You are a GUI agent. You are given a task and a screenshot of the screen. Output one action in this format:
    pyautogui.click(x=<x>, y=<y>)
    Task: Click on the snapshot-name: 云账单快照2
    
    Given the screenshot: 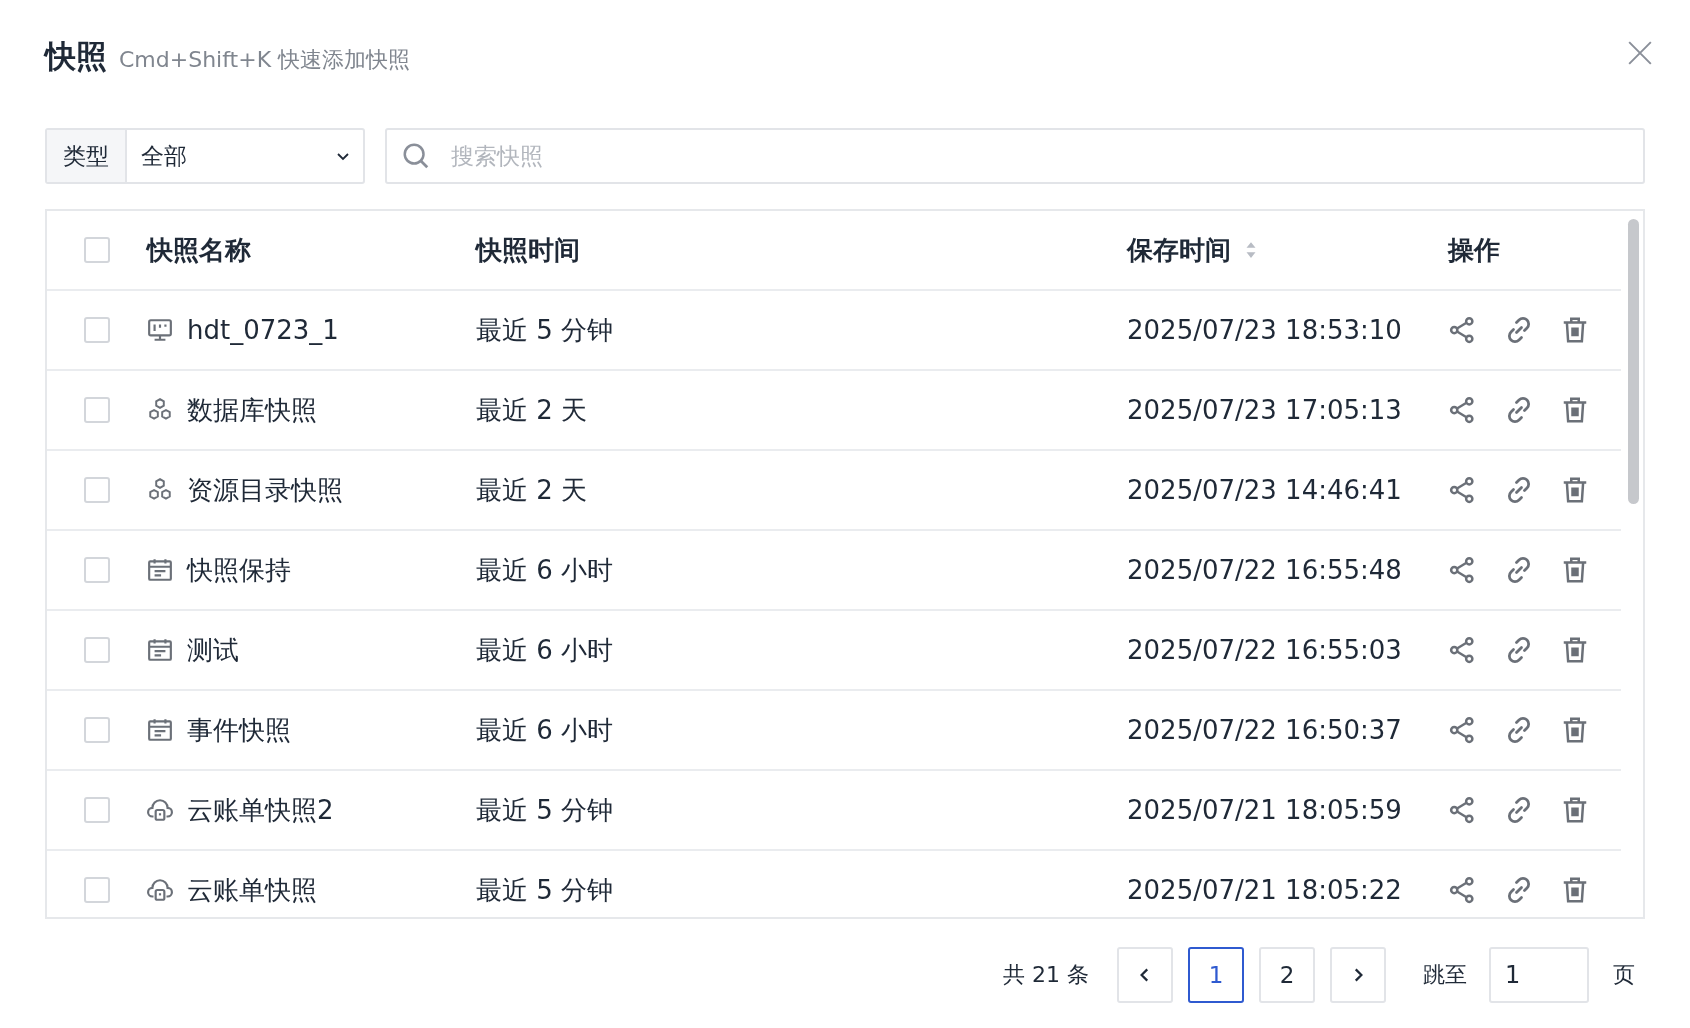 What is the action you would take?
    pyautogui.click(x=260, y=810)
    